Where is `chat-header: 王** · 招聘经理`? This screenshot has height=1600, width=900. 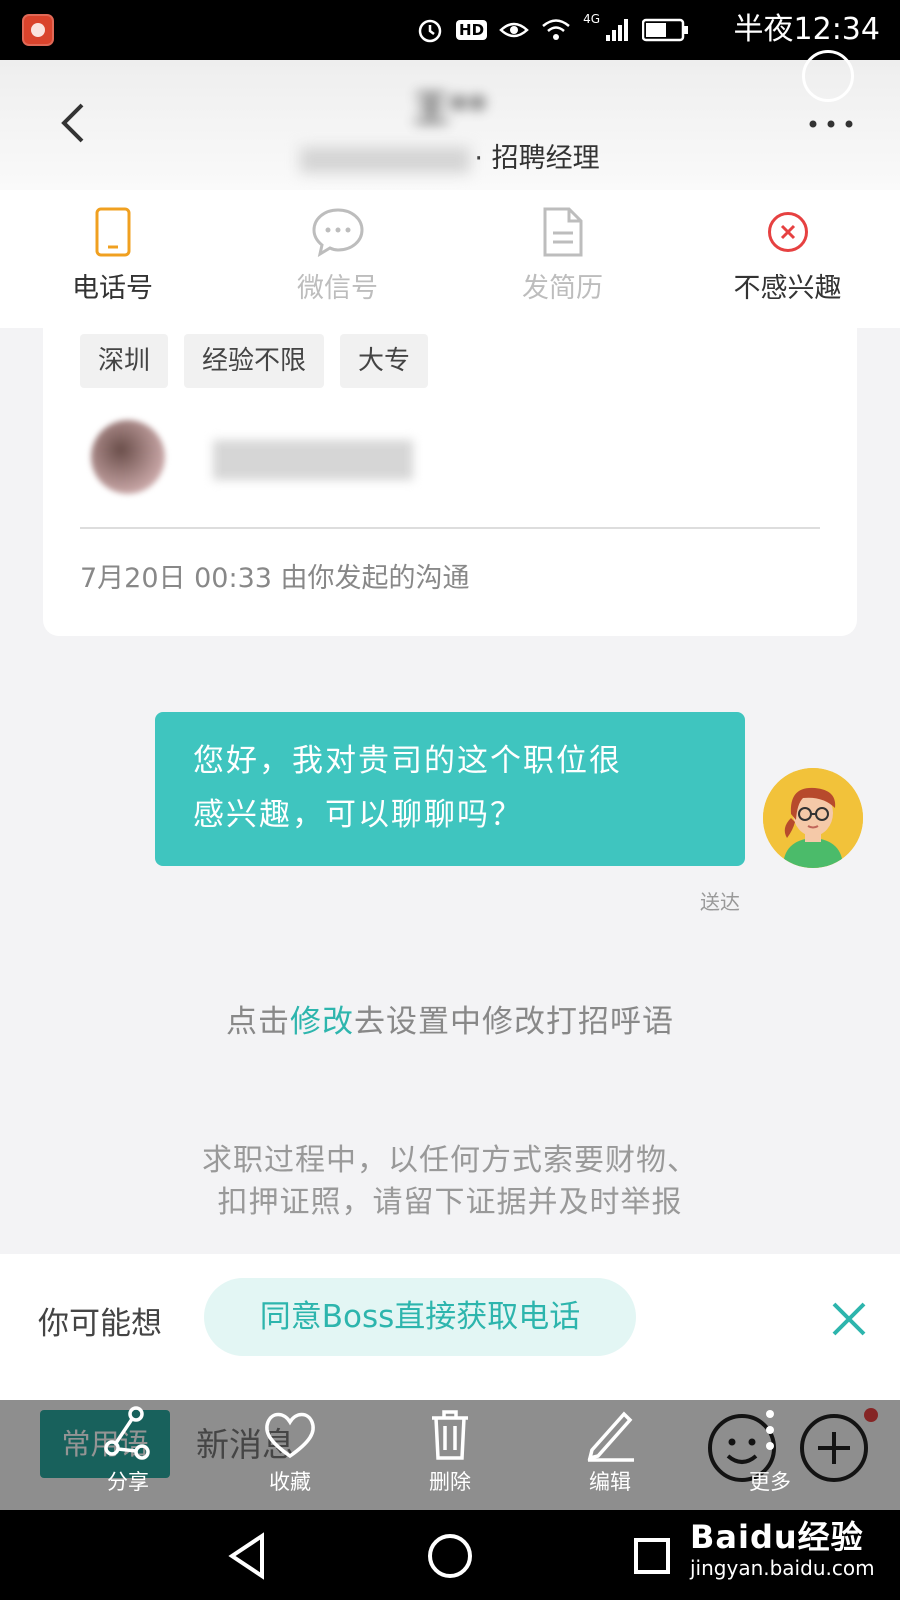
chat-header: 王** · 招聘经理 is located at coordinates (450, 120).